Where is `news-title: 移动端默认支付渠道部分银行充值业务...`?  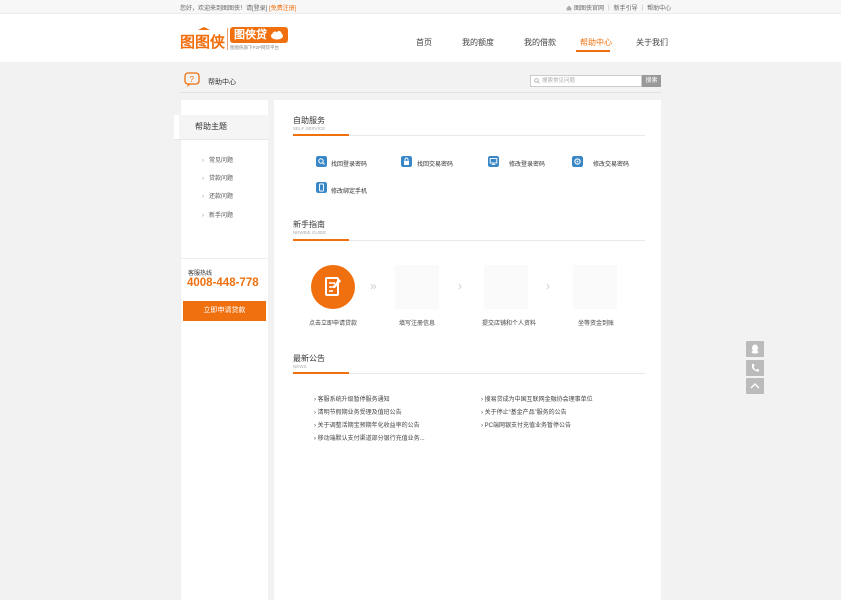 news-title: 移动端默认支付渠道部分银行充值业务... is located at coordinates (371, 439).